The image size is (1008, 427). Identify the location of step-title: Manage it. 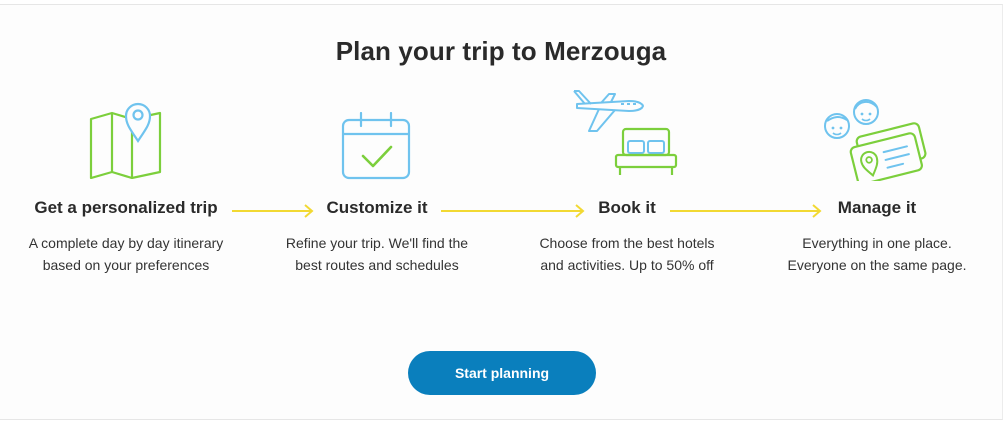
(877, 207).